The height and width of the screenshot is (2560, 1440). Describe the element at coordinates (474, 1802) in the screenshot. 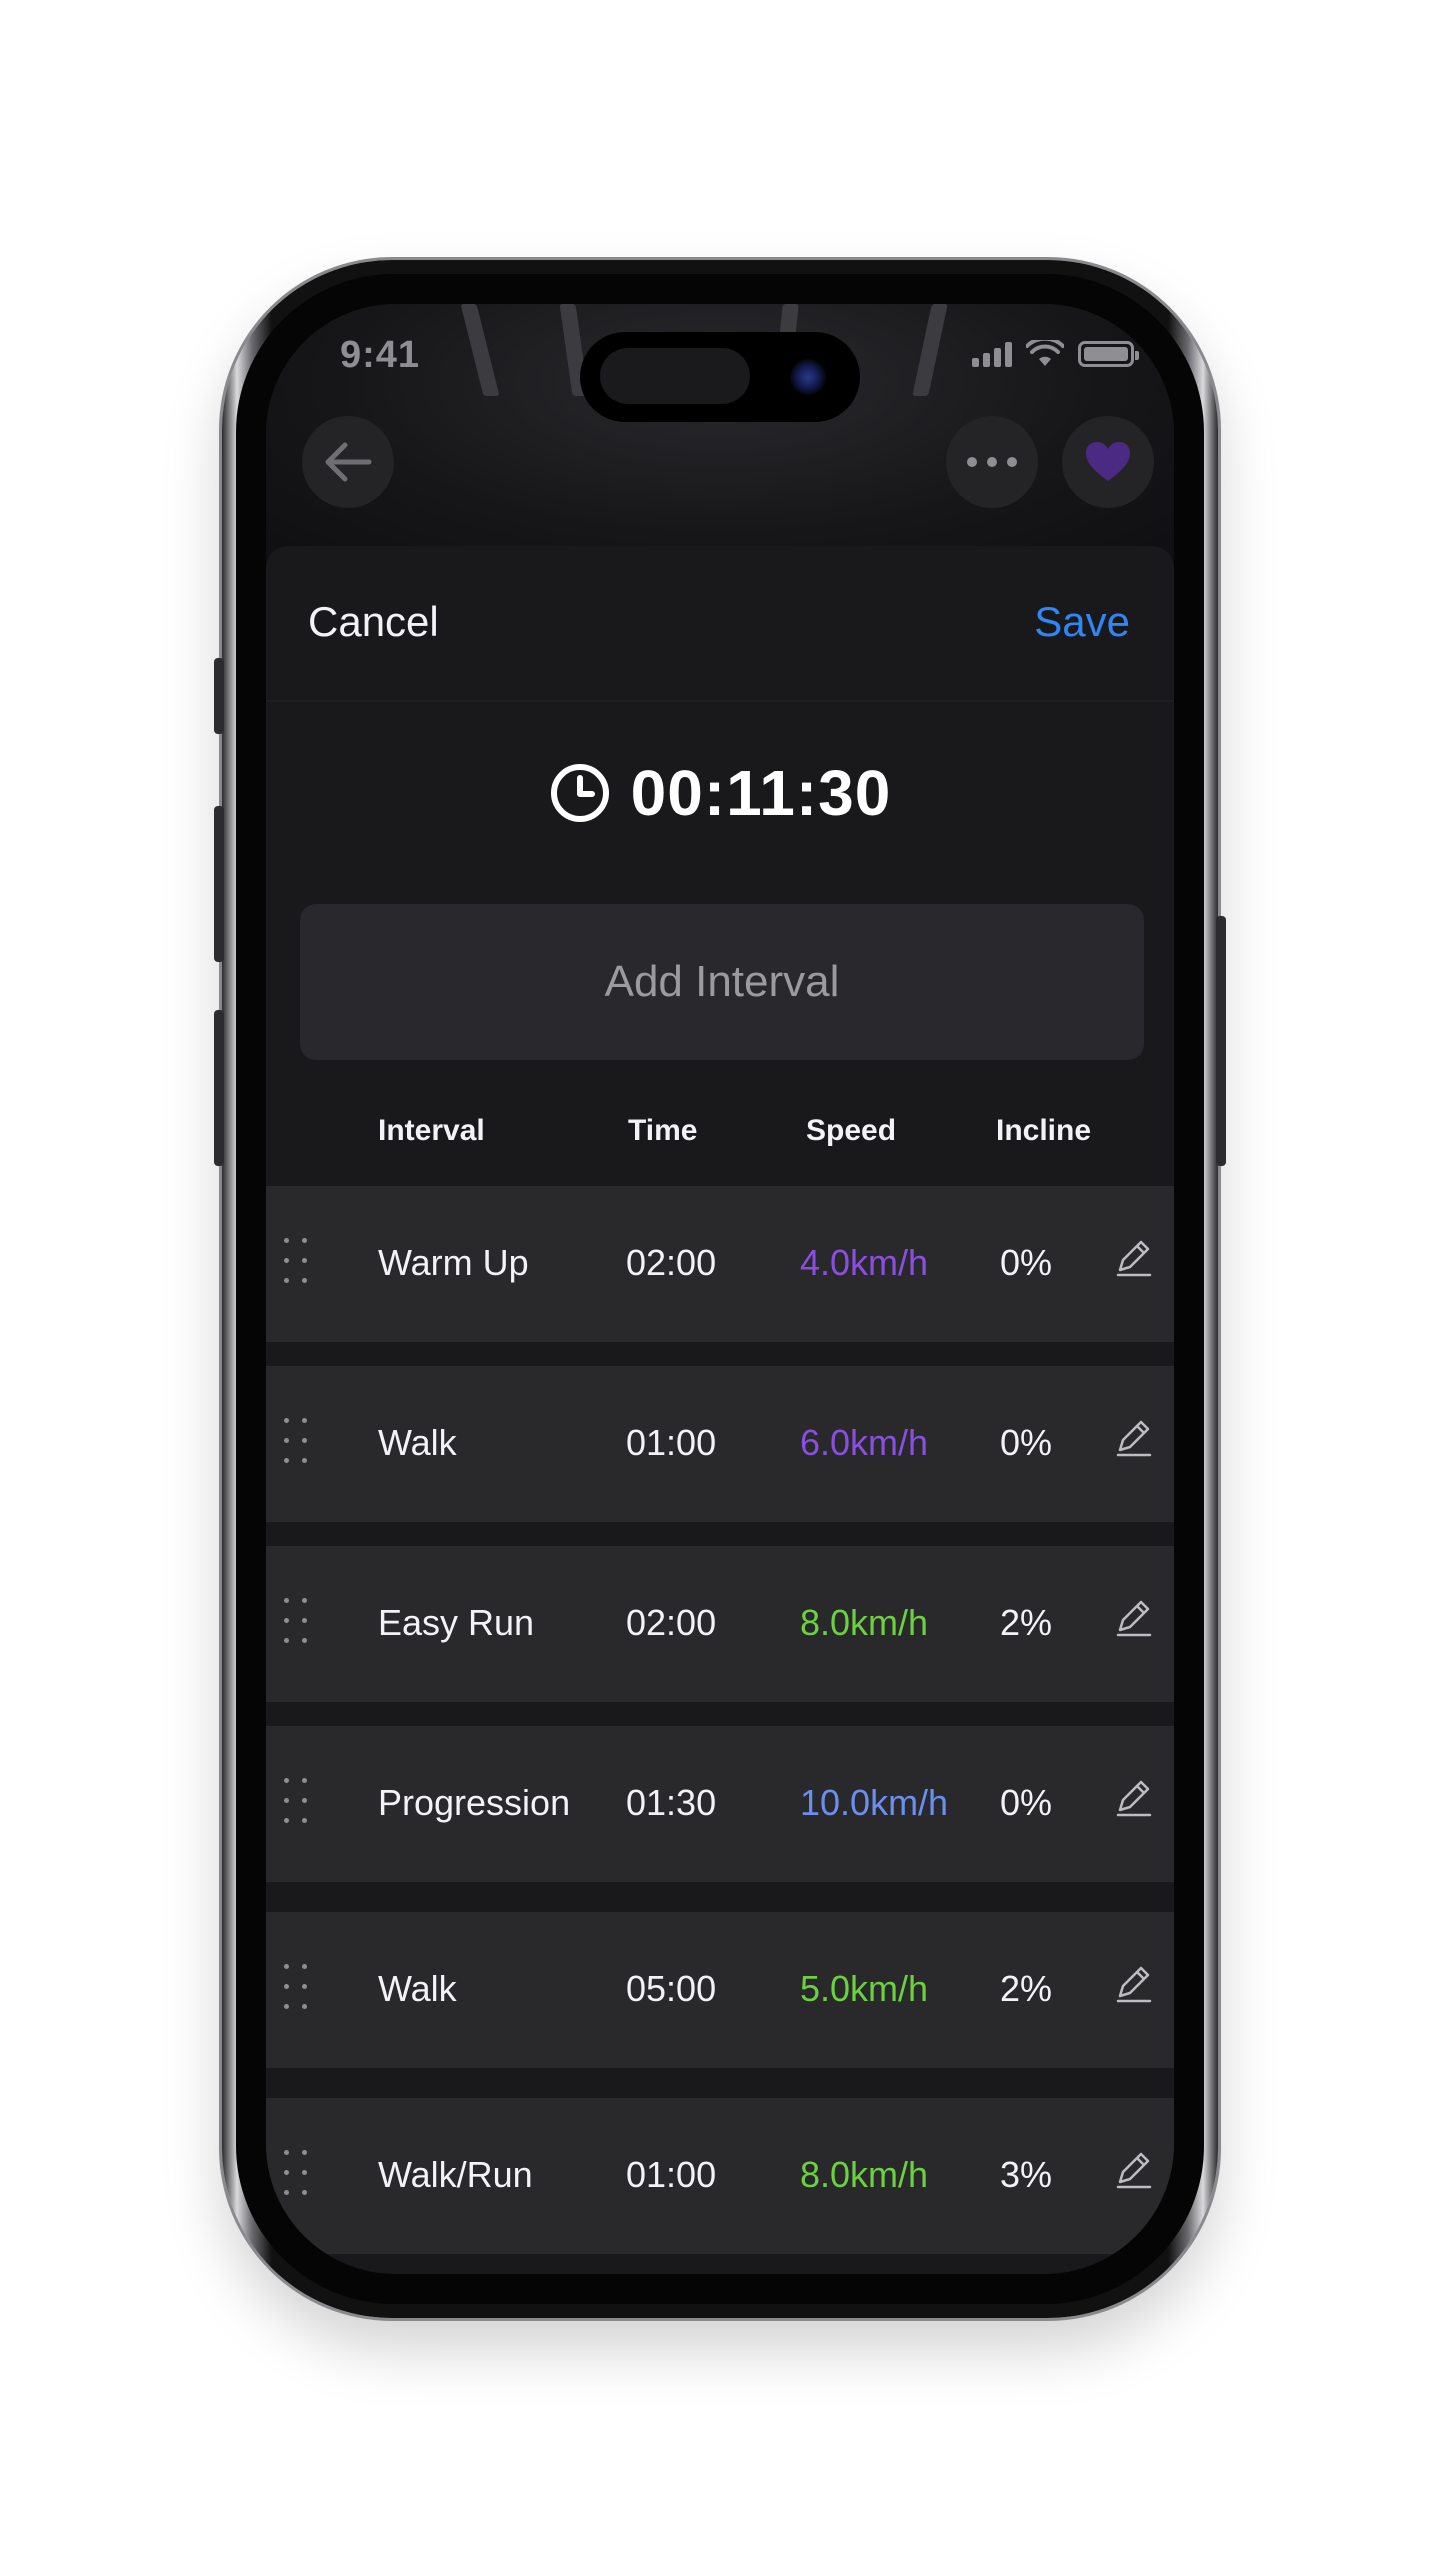

I see `interval-name: Progression` at that location.